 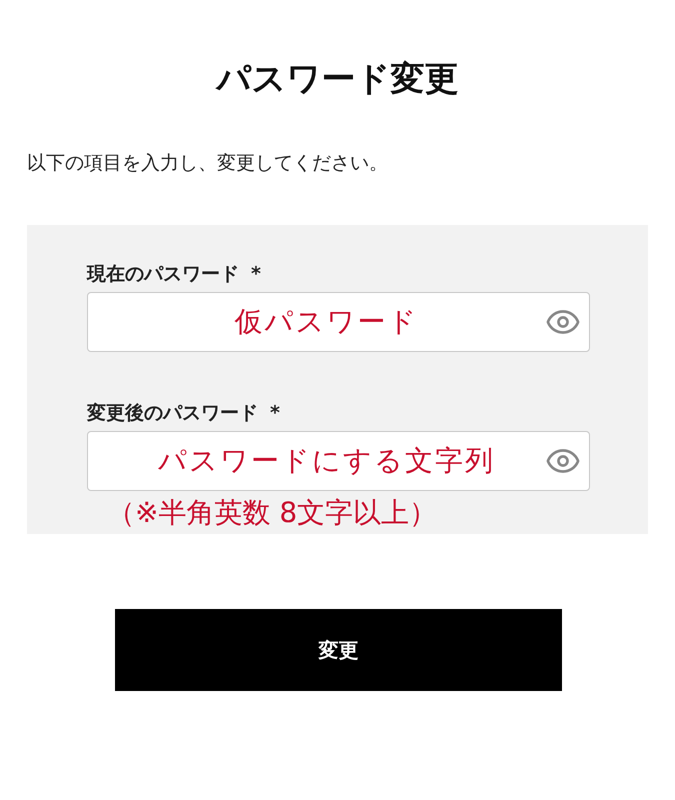 I want to click on password-field: 仮パスワード, so click(x=338, y=322).